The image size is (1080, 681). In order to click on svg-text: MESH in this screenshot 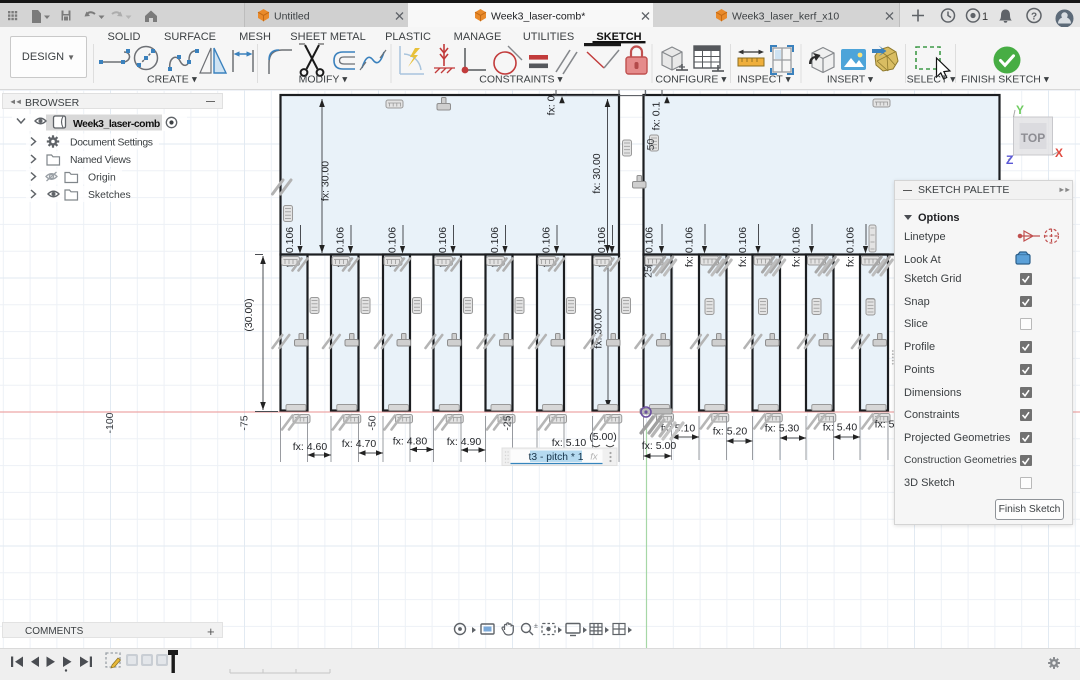, I will do `click(255, 37)`.